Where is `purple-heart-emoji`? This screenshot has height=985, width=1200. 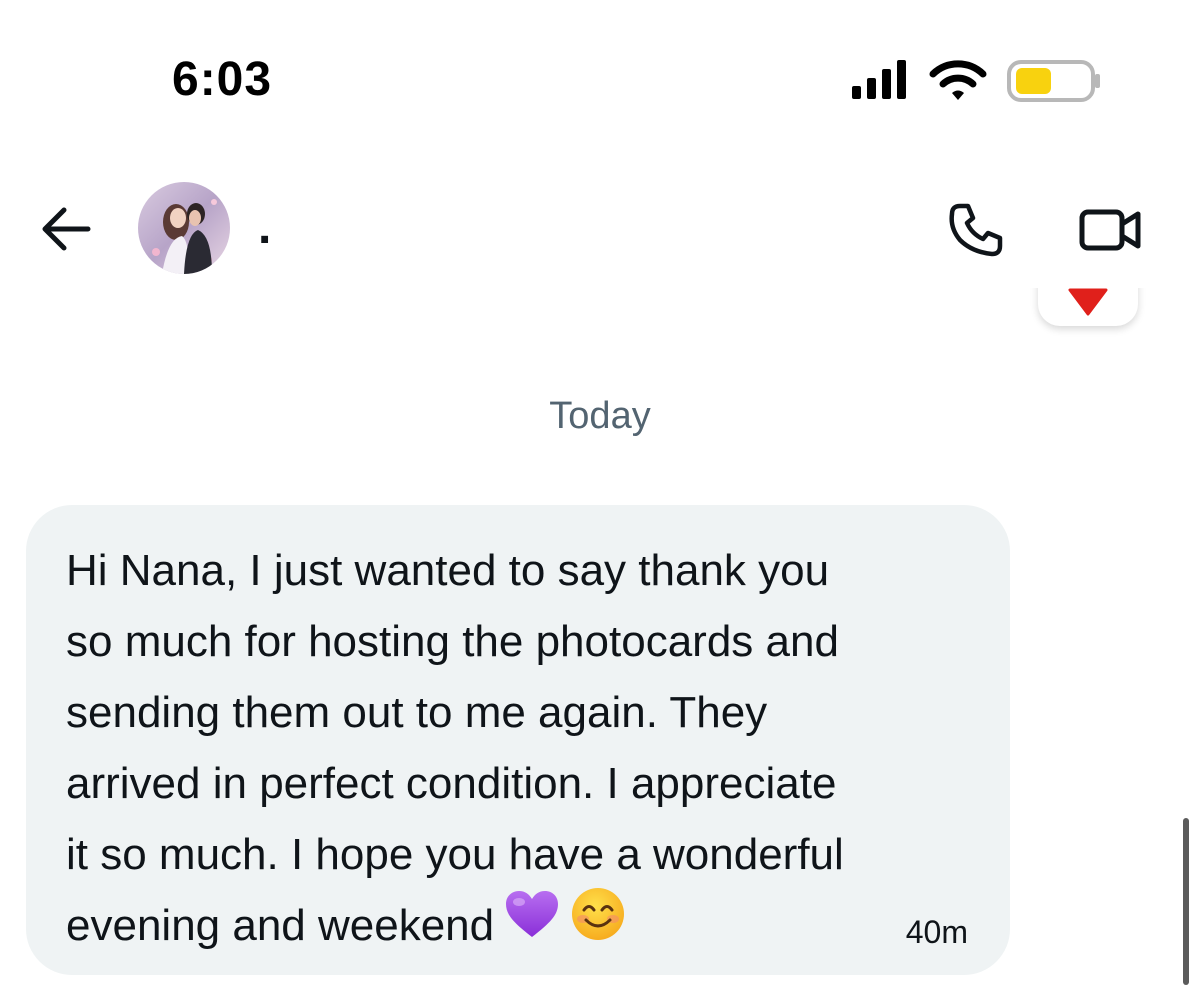
purple-heart-emoji is located at coordinates (532, 924).